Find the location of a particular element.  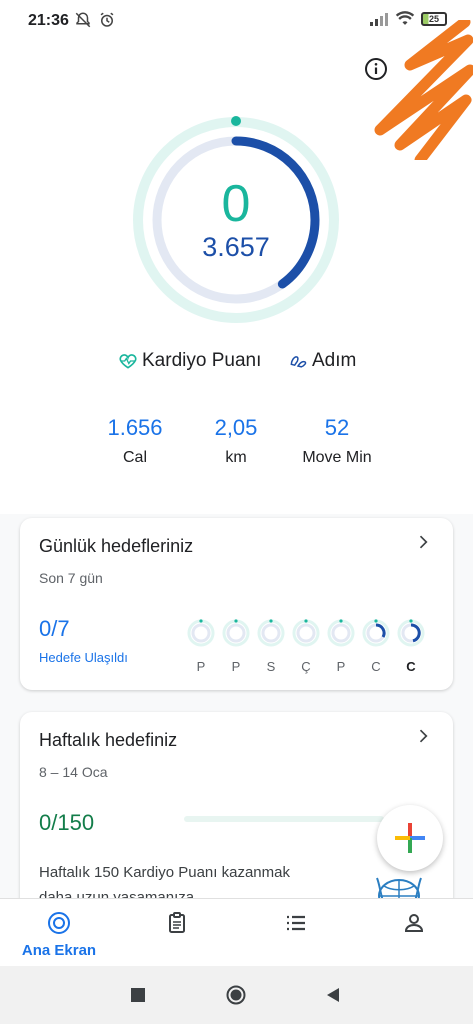

stat-value: 52 is located at coordinates (337, 427).